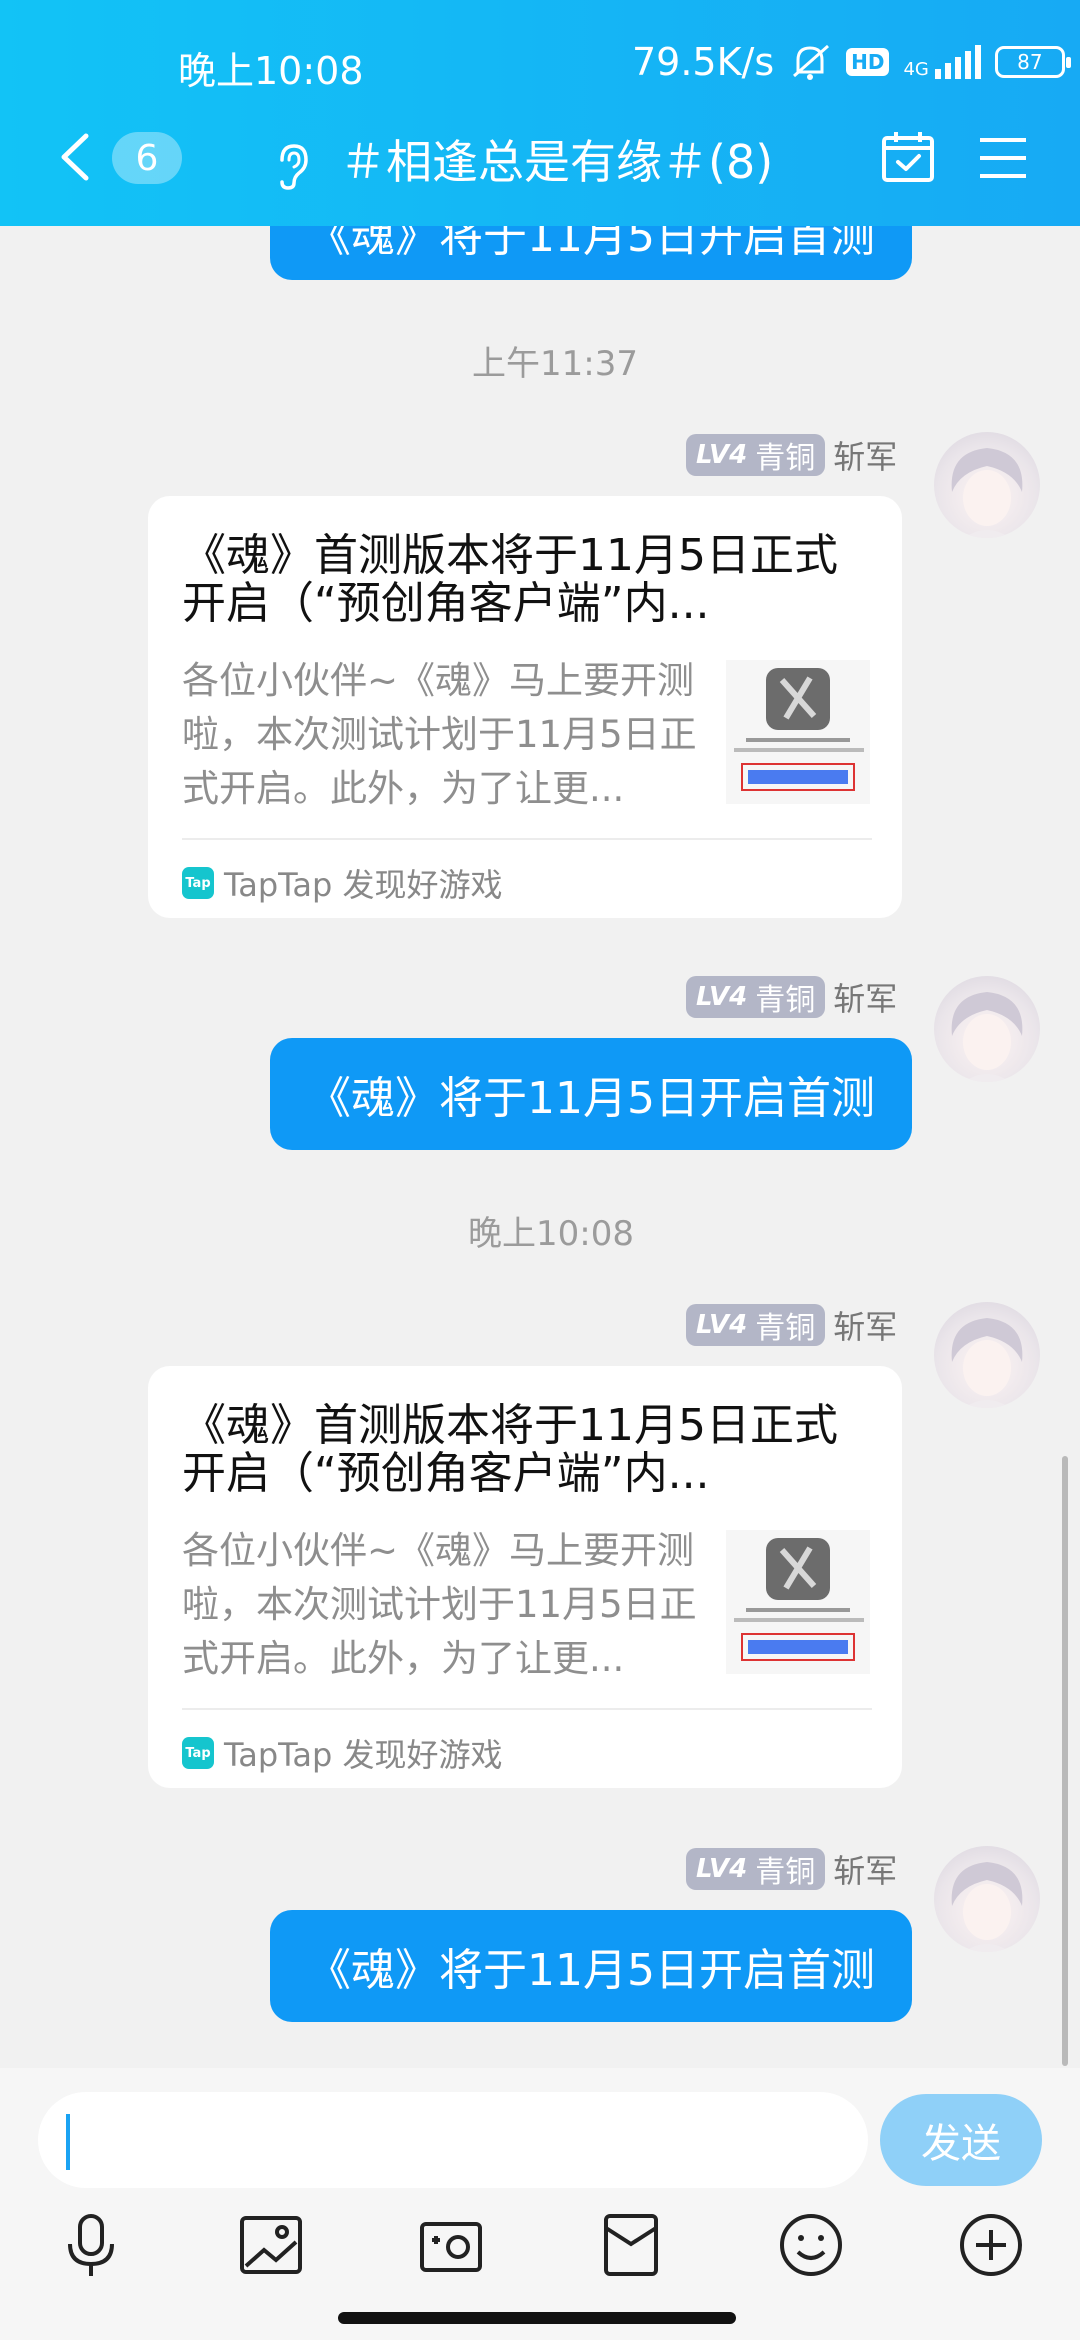 The width and height of the screenshot is (1080, 2340). What do you see at coordinates (868, 62) in the screenshot?
I see `hd-icon: HD` at bounding box center [868, 62].